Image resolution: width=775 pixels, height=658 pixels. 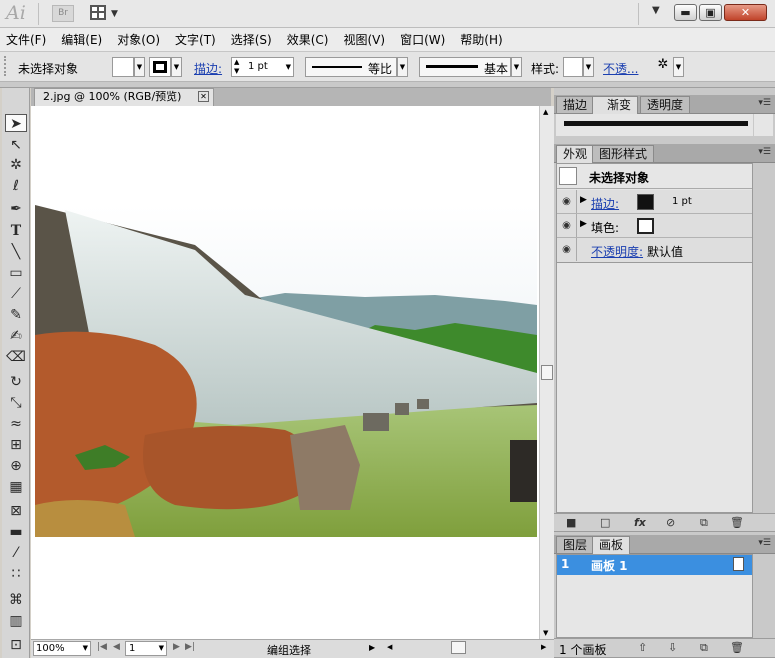 What do you see at coordinates (575, 545) in the screenshot?
I see `tab-layers: 图层` at bounding box center [575, 545].